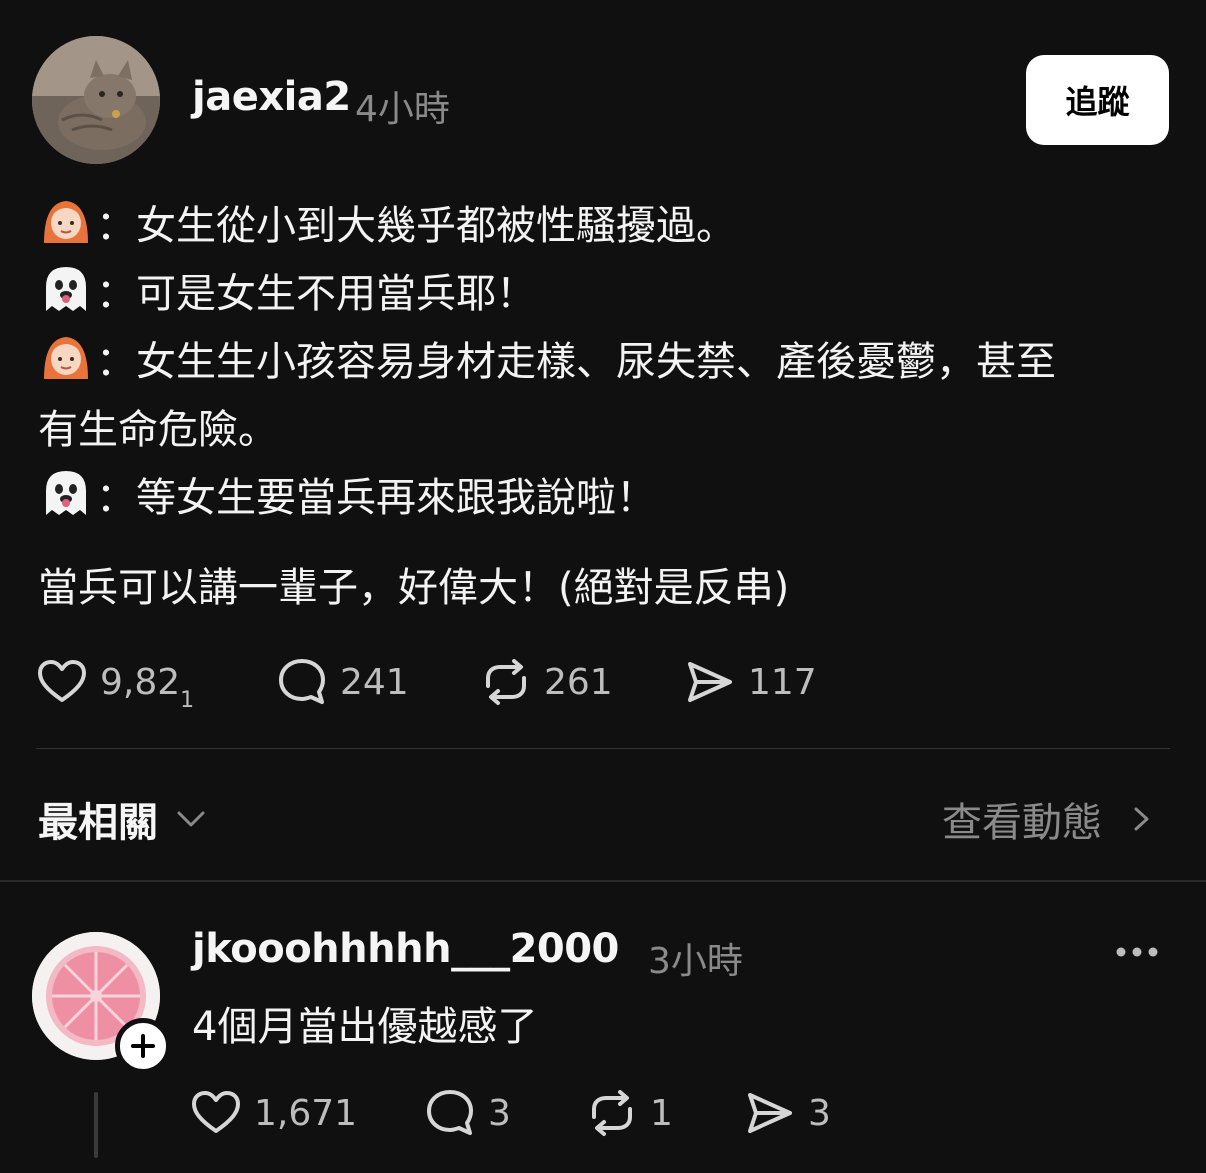 Image resolution: width=1206 pixels, height=1173 pixels. What do you see at coordinates (98, 823) in the screenshot?
I see `sort-label: 最相關` at bounding box center [98, 823].